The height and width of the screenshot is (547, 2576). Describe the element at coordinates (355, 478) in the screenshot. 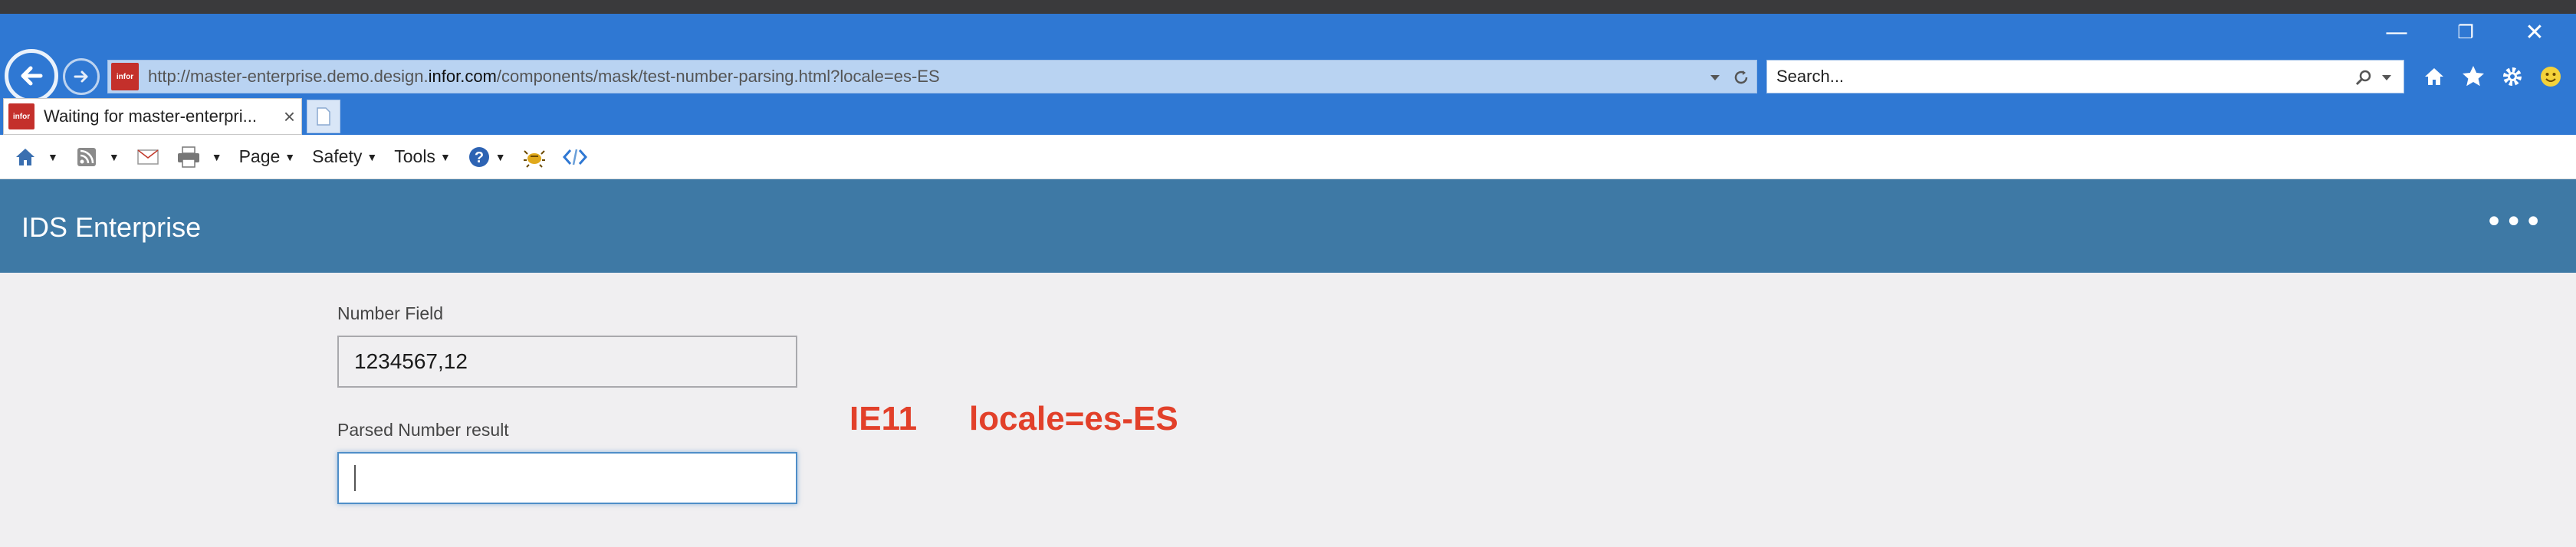

I see `text-cursor` at that location.